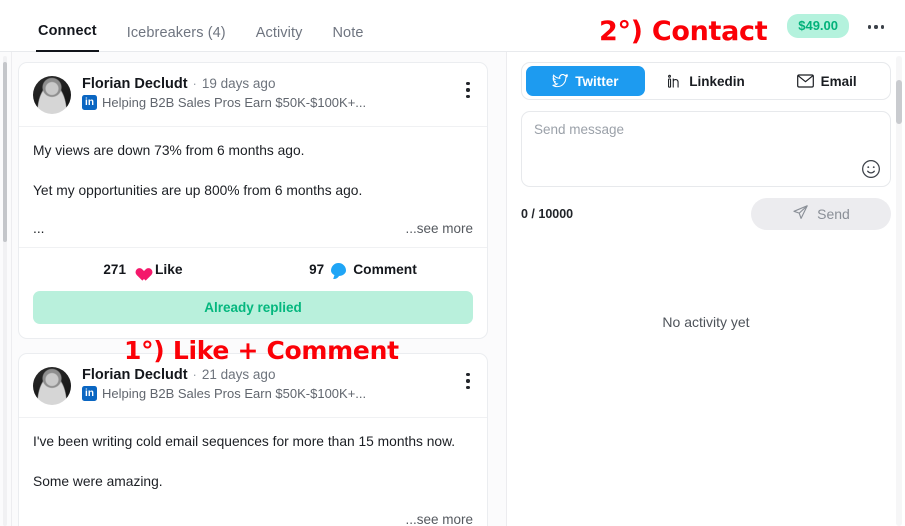  I want to click on like-button: 271 Like, so click(143, 269).